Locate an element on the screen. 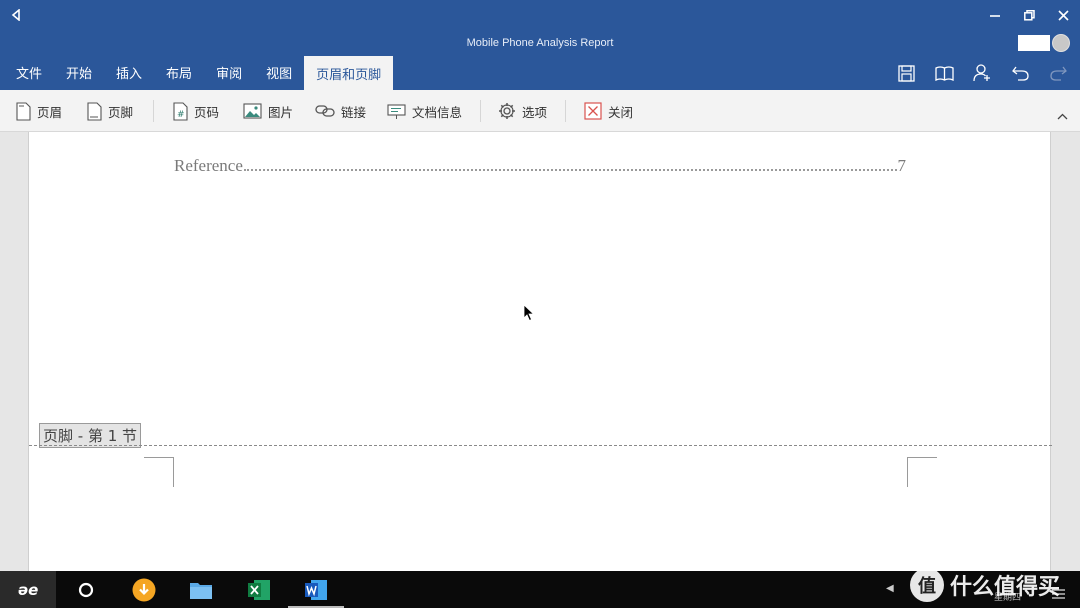 Image resolution: width=1080 pixels, height=608 pixels. save-button is located at coordinates (906, 73).